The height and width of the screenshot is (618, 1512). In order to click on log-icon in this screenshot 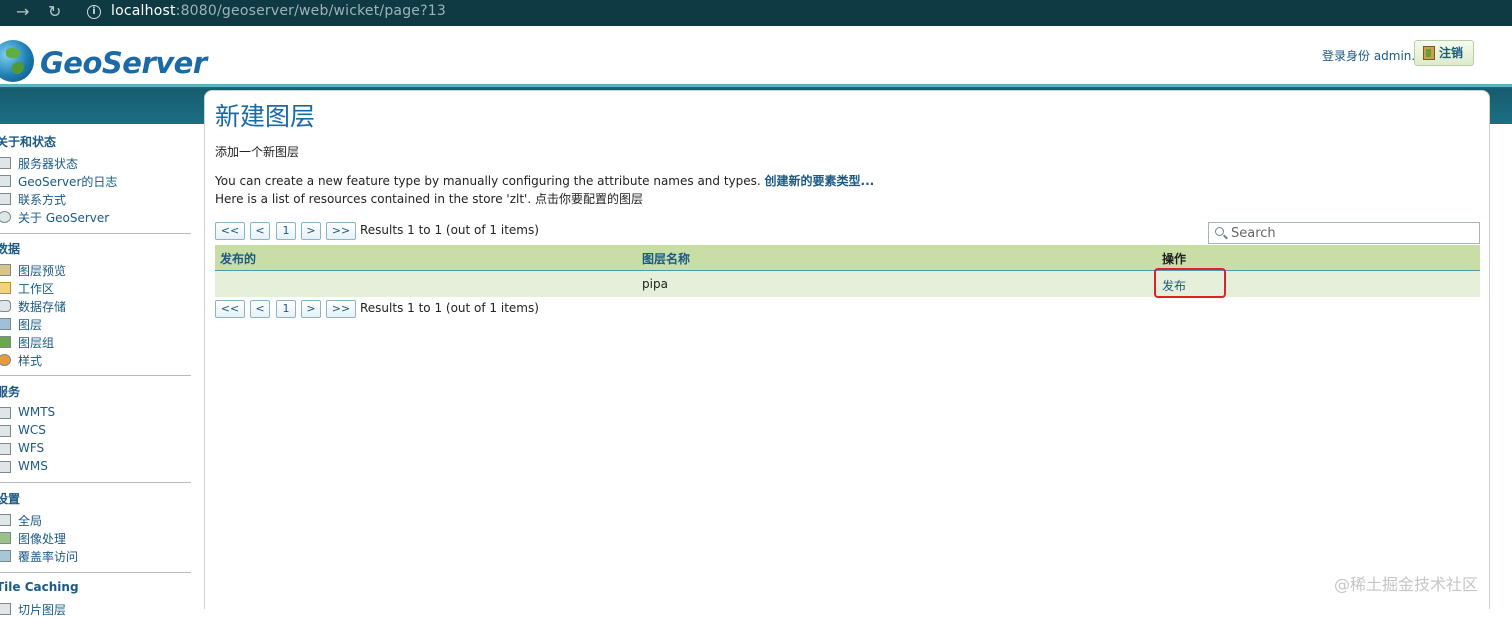, I will do `click(5, 181)`.